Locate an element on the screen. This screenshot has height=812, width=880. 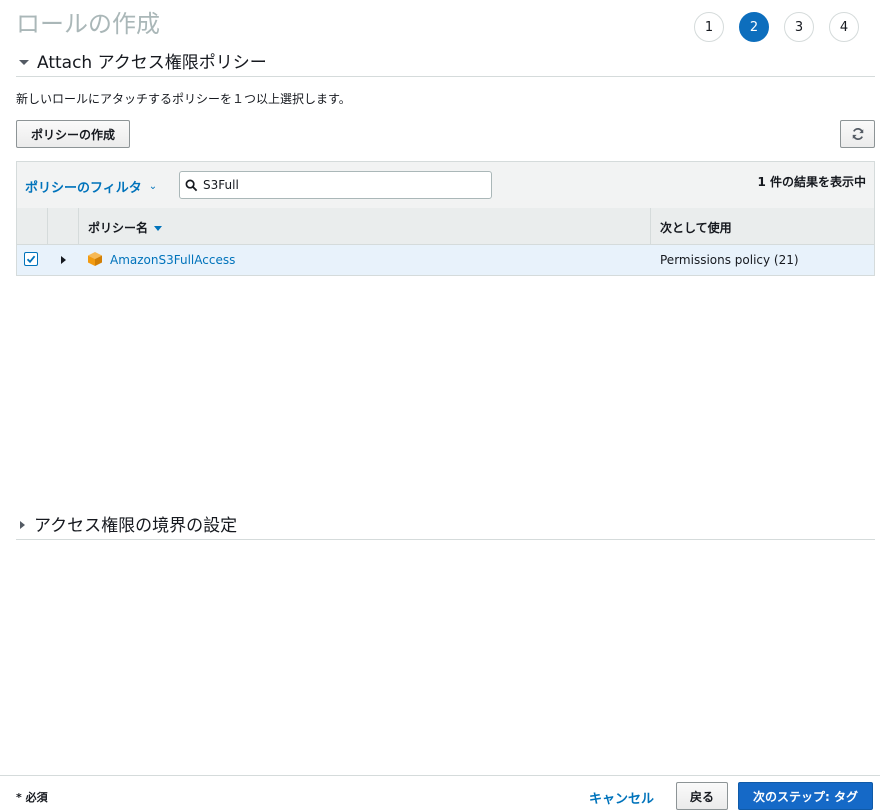
caret-right-icon is located at coordinates (22, 525).